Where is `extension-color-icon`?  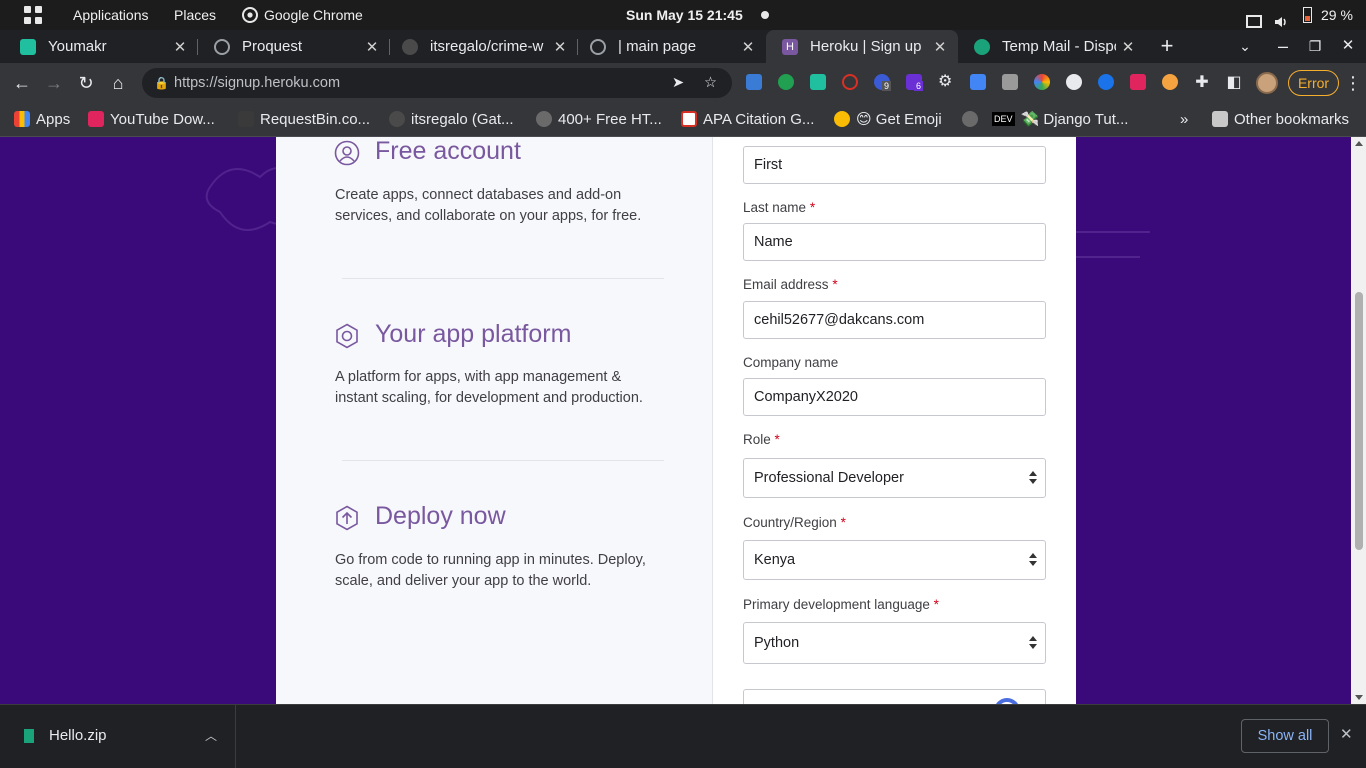
extension-color-icon is located at coordinates (1042, 82).